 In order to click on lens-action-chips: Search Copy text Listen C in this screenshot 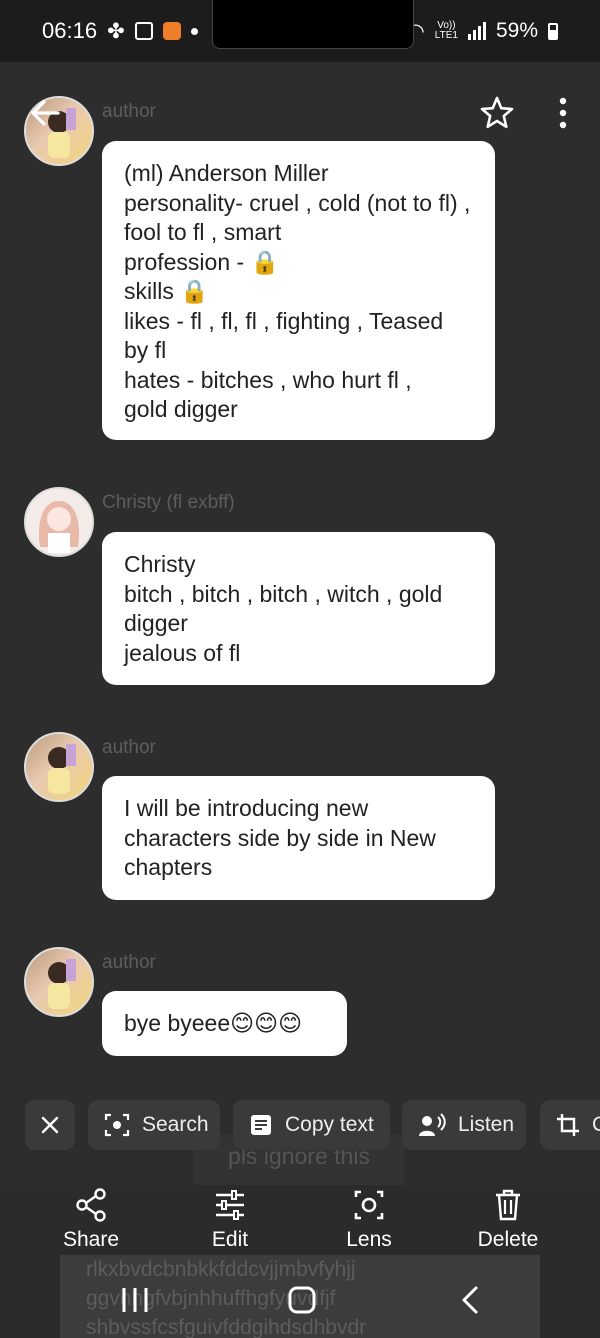, I will do `click(300, 1126)`.